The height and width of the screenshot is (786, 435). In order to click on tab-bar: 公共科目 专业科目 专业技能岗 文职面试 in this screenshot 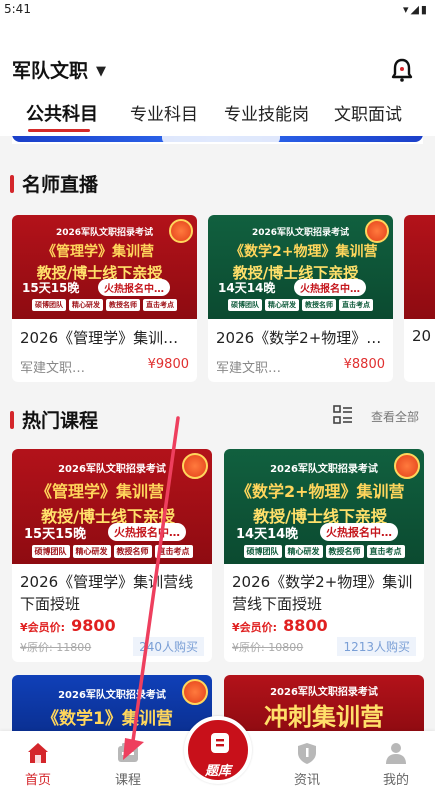, I will do `click(217, 112)`.